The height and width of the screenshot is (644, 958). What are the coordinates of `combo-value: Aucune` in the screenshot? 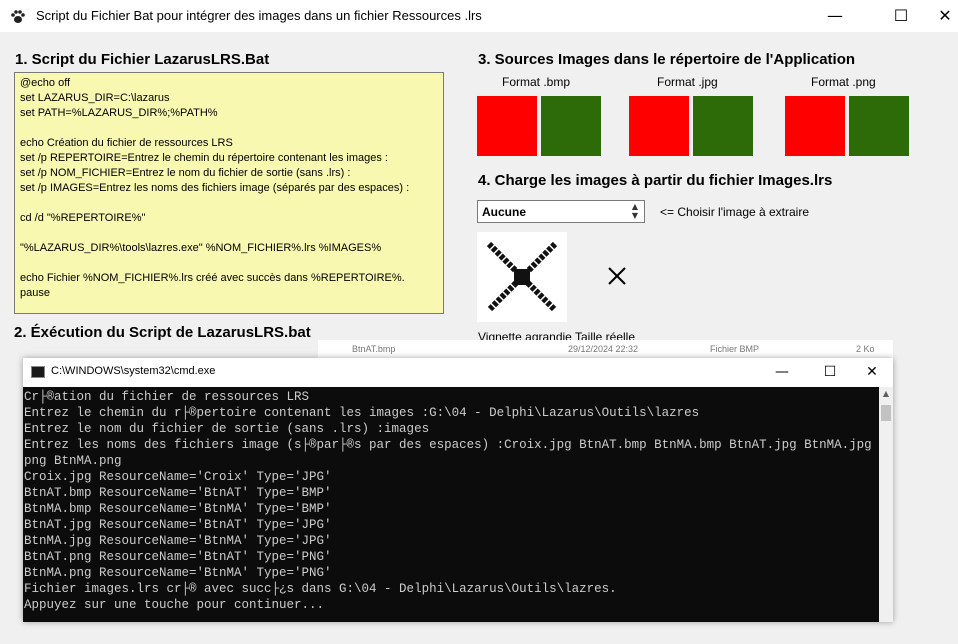 It's located at (504, 212).